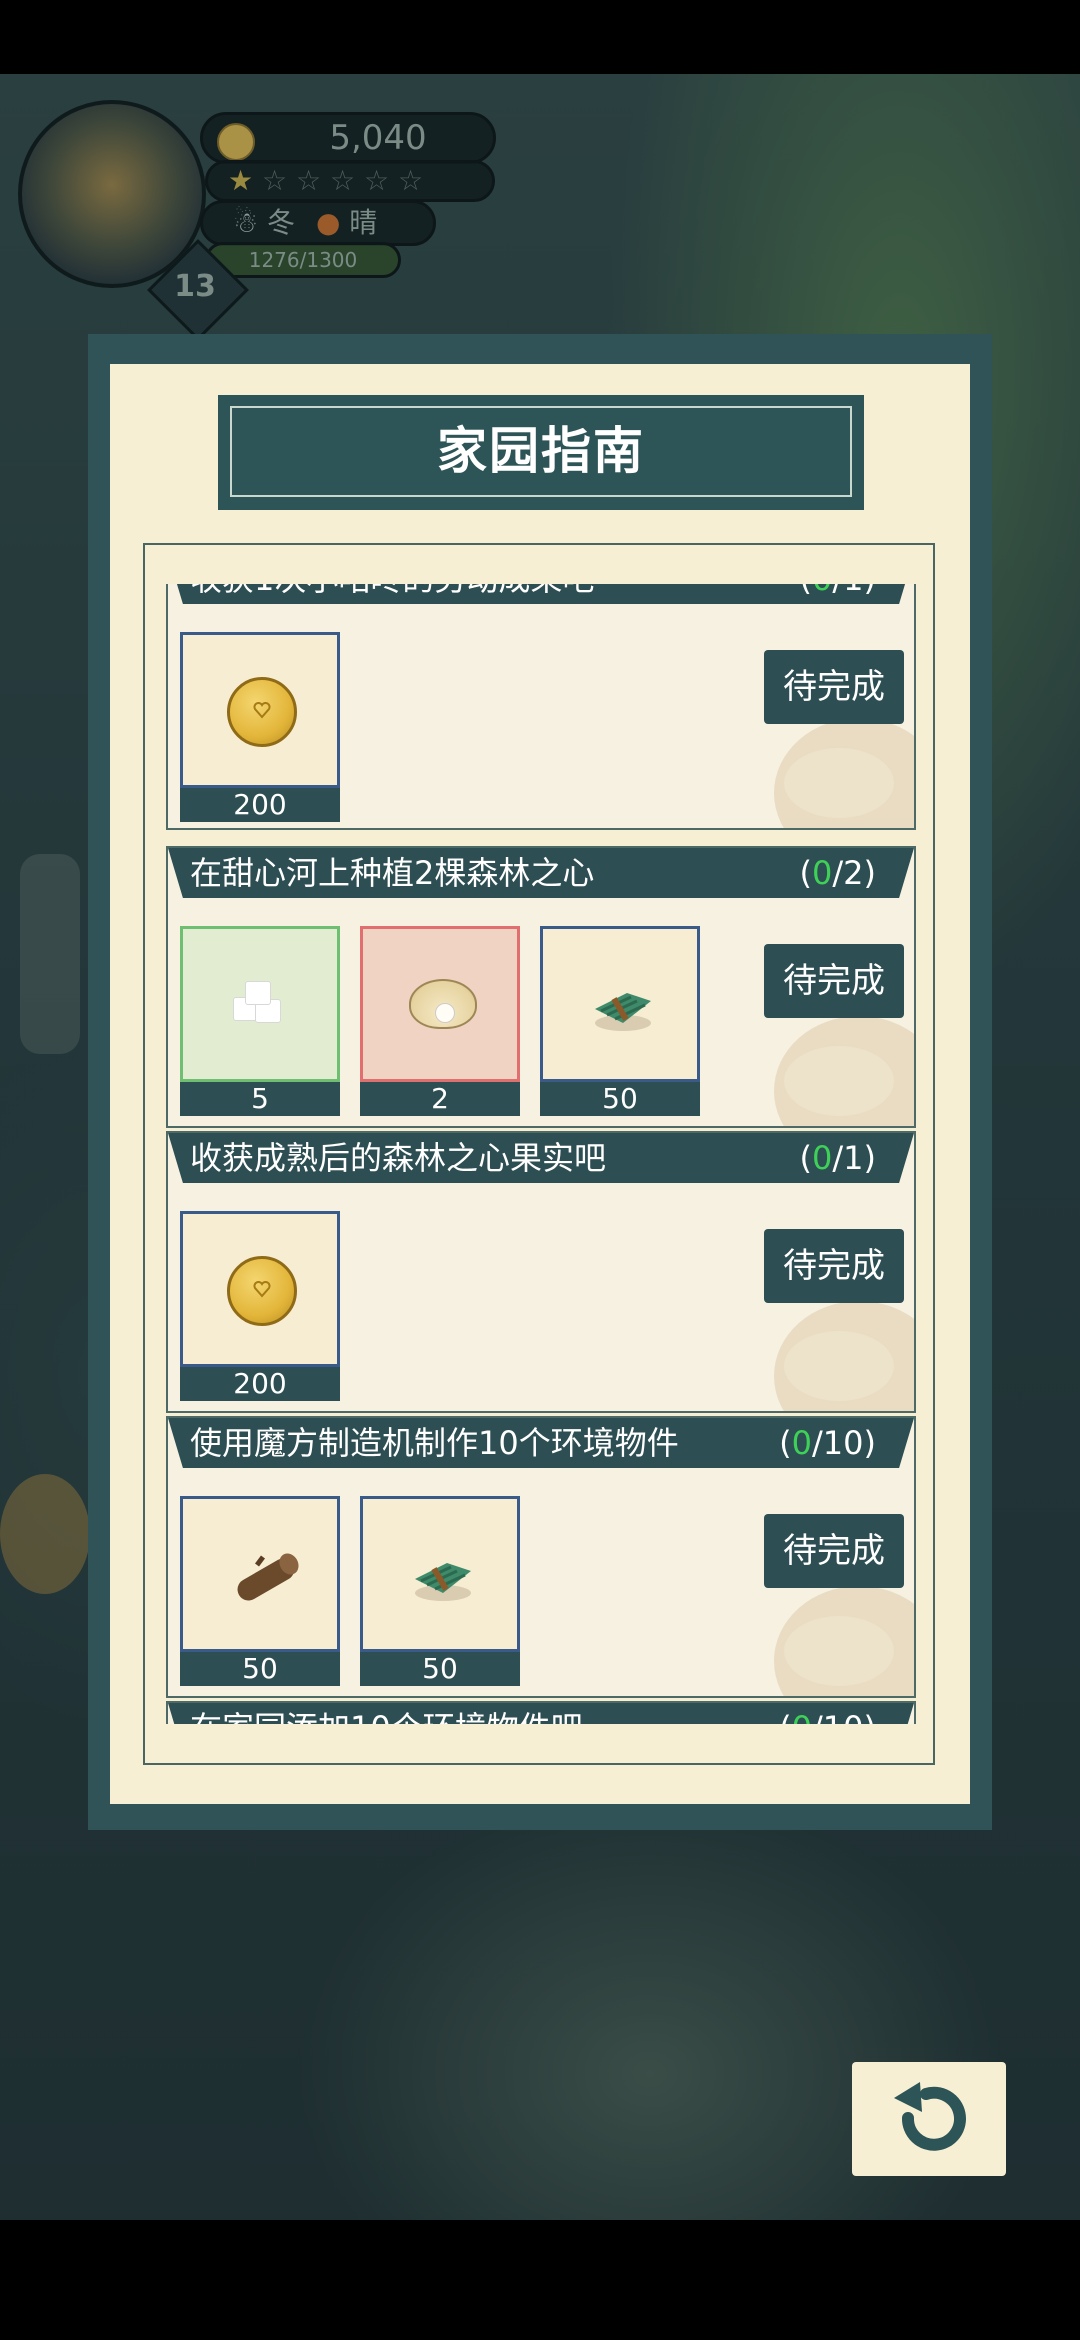 This screenshot has height=2340, width=1080. I want to click on navigation-bar, so click(540, 2280).